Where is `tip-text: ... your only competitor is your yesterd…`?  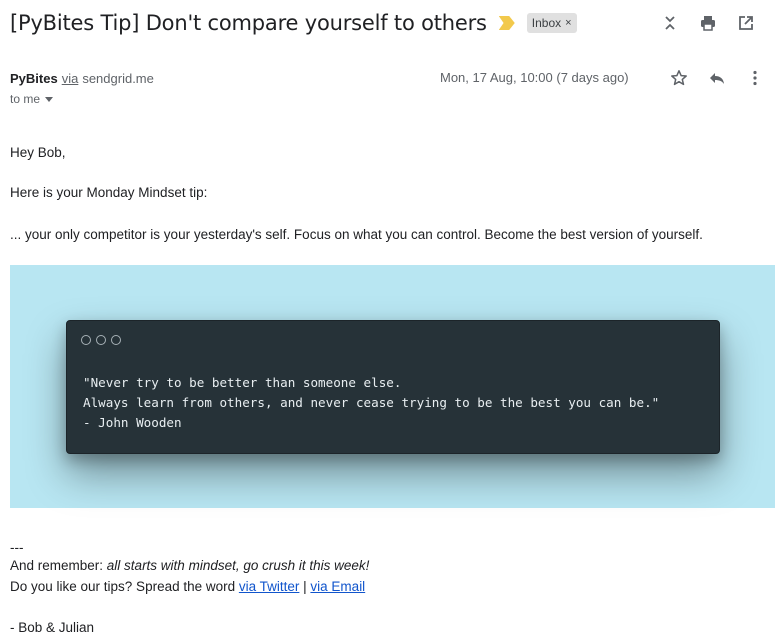
tip-text: ... your only competitor is your yesterd… is located at coordinates (356, 234).